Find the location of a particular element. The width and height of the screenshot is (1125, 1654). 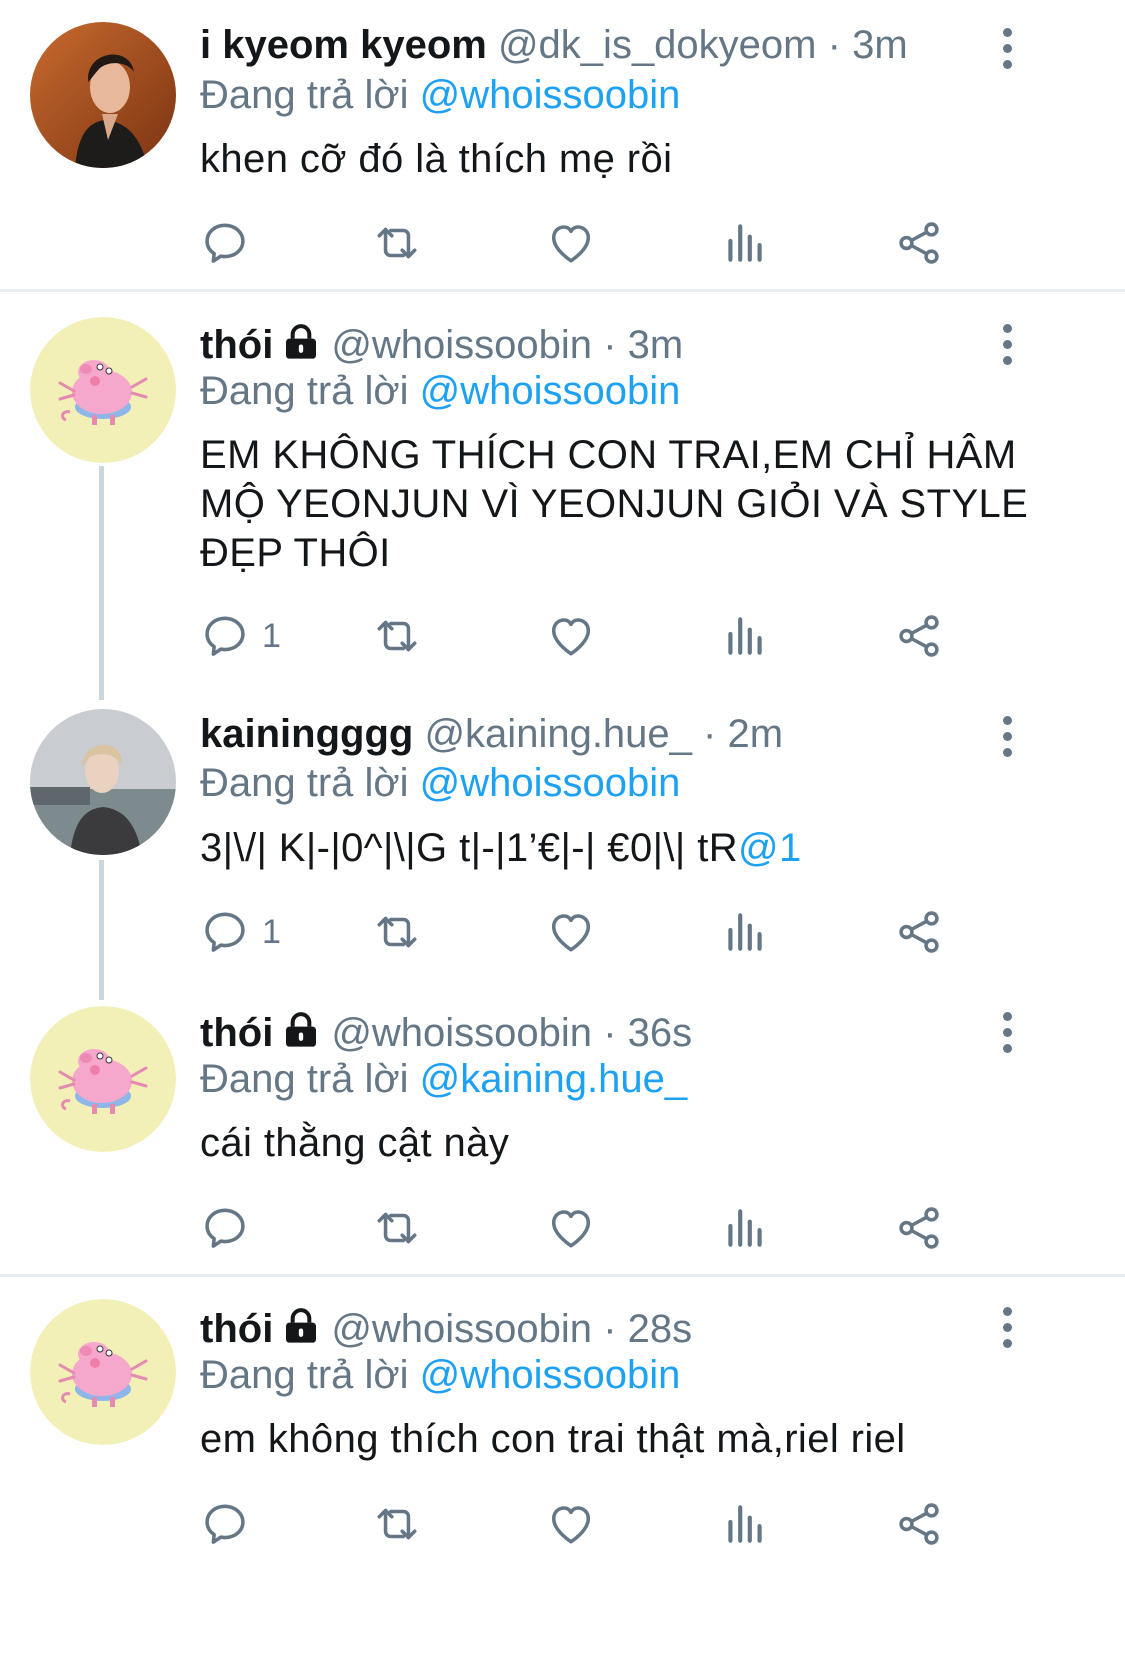

tweet-text: khen cỡ đó là thích mẹ rồi is located at coordinates (436, 159).